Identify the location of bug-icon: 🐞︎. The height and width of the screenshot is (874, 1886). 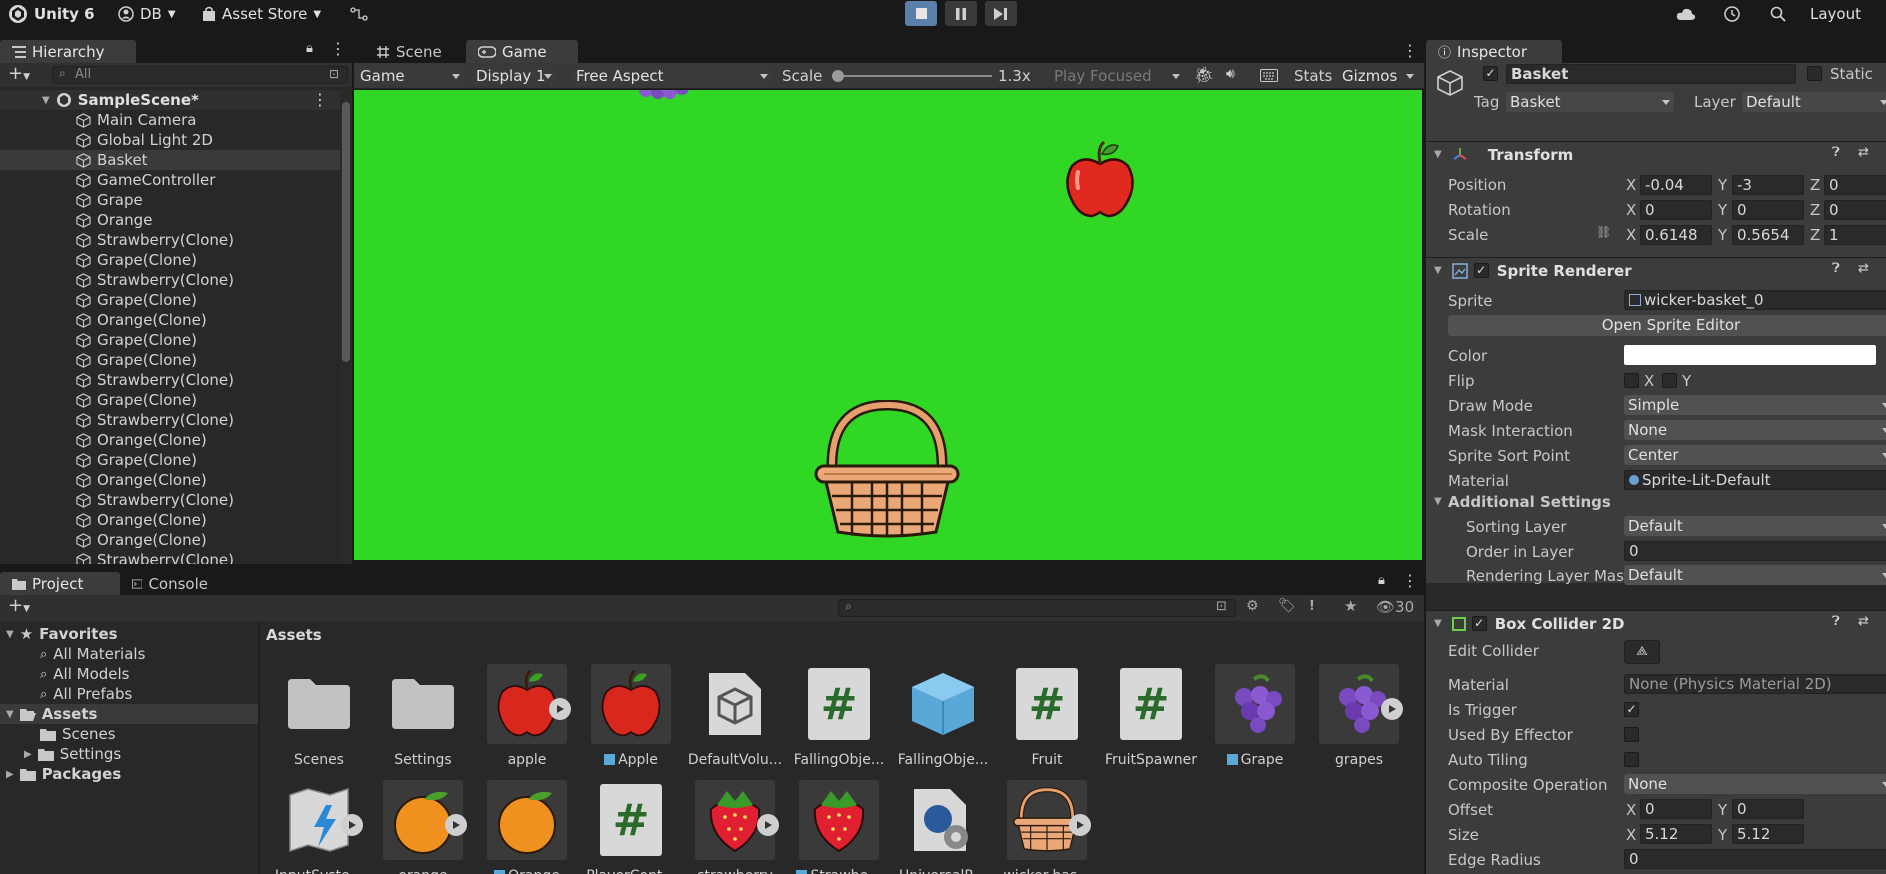
(1204, 74).